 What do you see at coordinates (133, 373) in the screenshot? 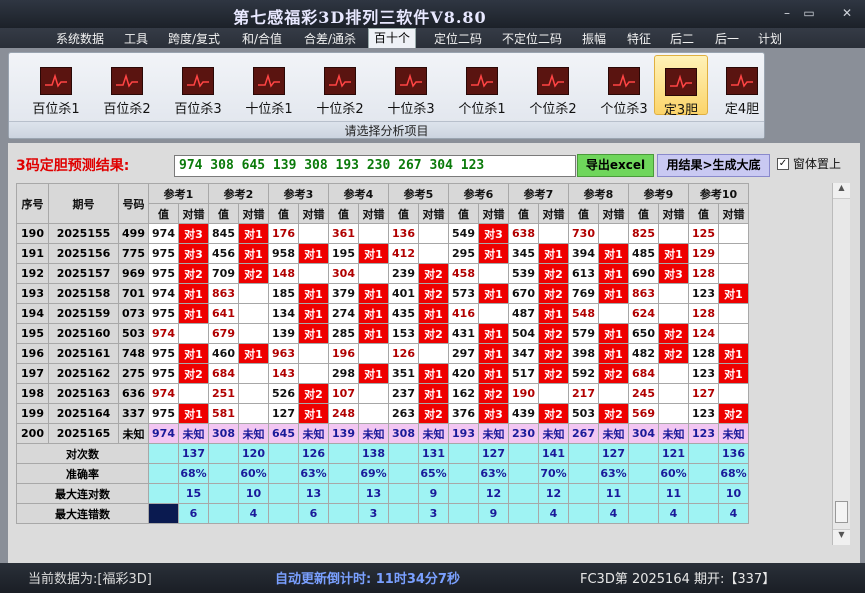
I see `number-cell: 275` at bounding box center [133, 373].